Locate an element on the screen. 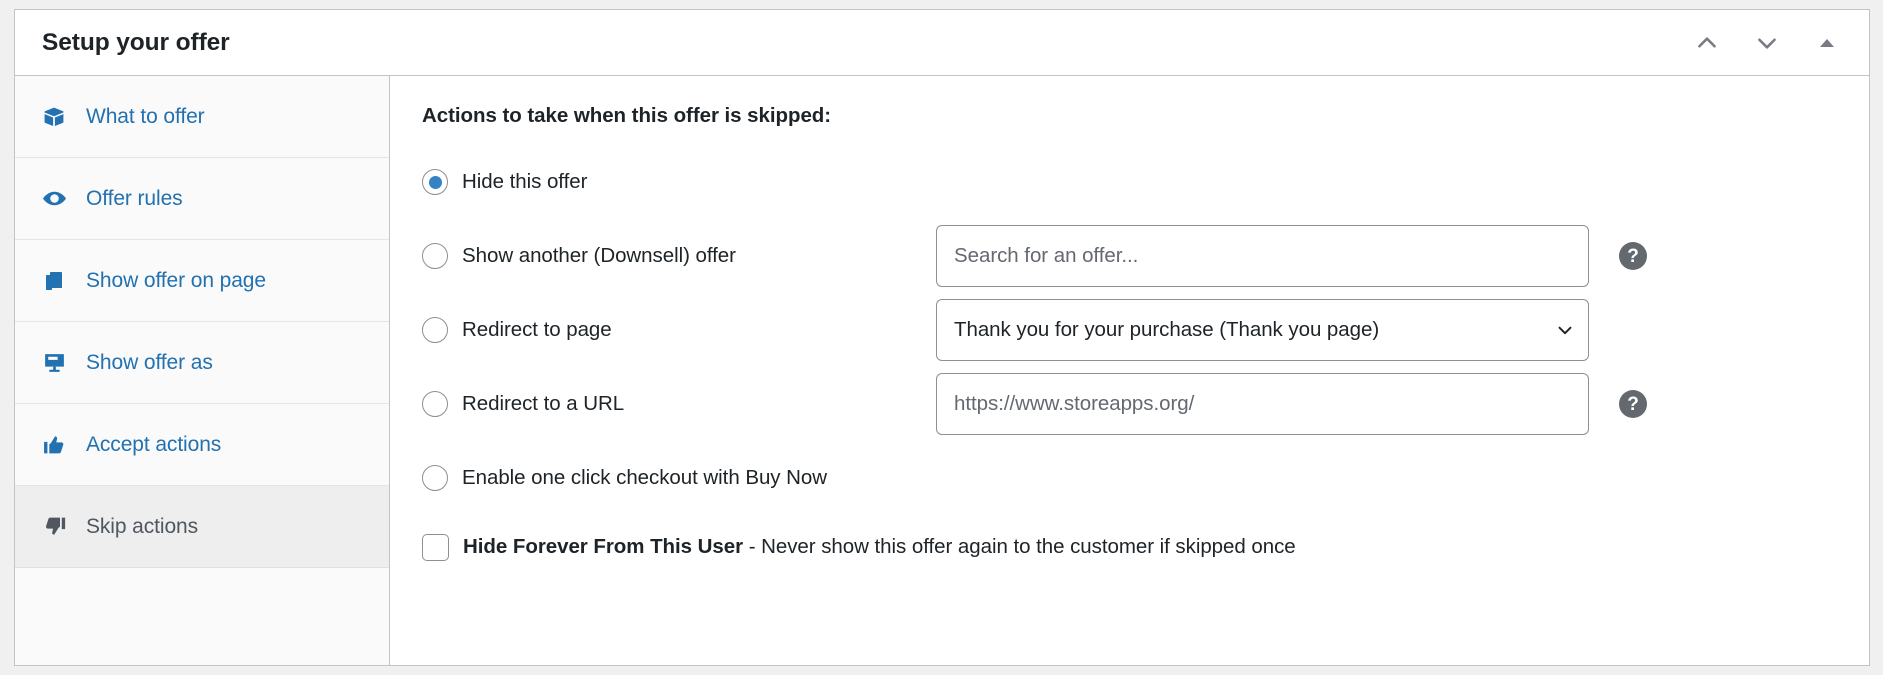 This screenshot has width=1883, height=675. sidebar-item-accept-actions: Accept actions is located at coordinates (202, 445).